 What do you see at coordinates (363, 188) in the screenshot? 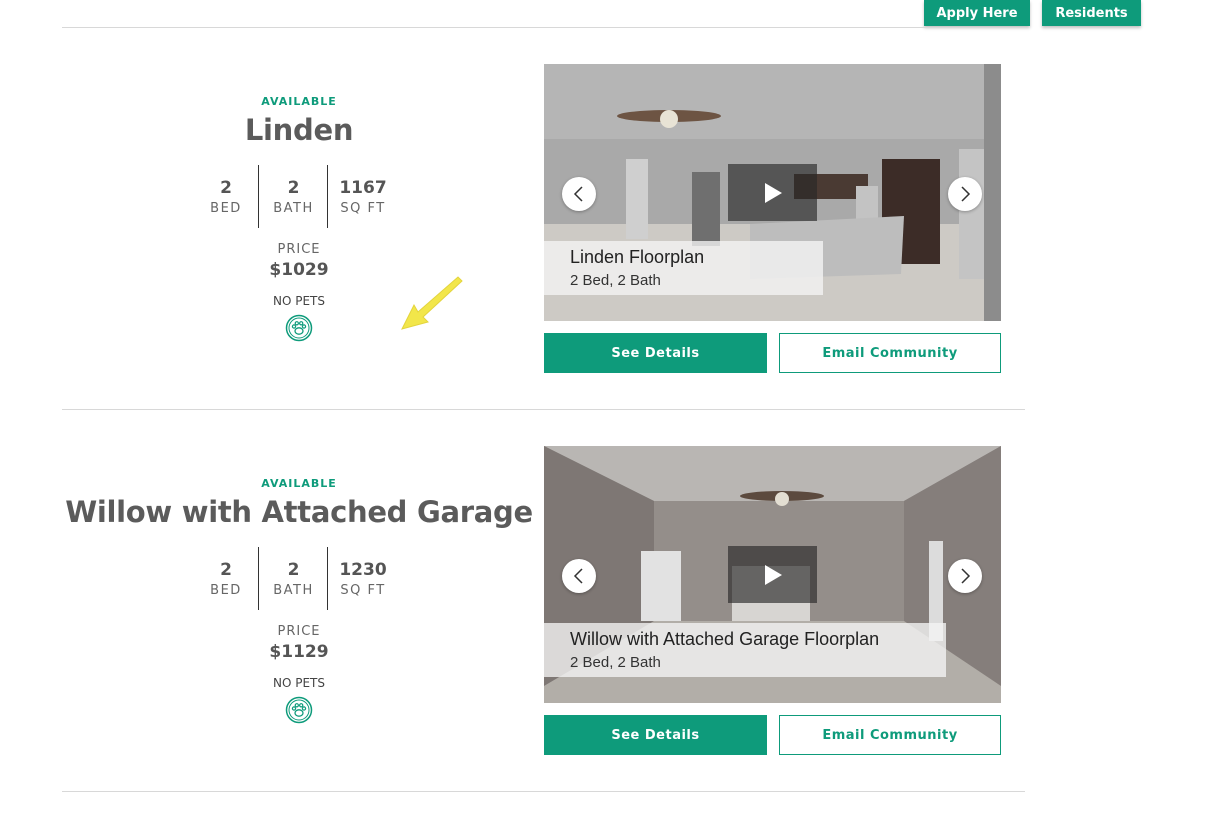
I see `sqft-value: 1167` at bounding box center [363, 188].